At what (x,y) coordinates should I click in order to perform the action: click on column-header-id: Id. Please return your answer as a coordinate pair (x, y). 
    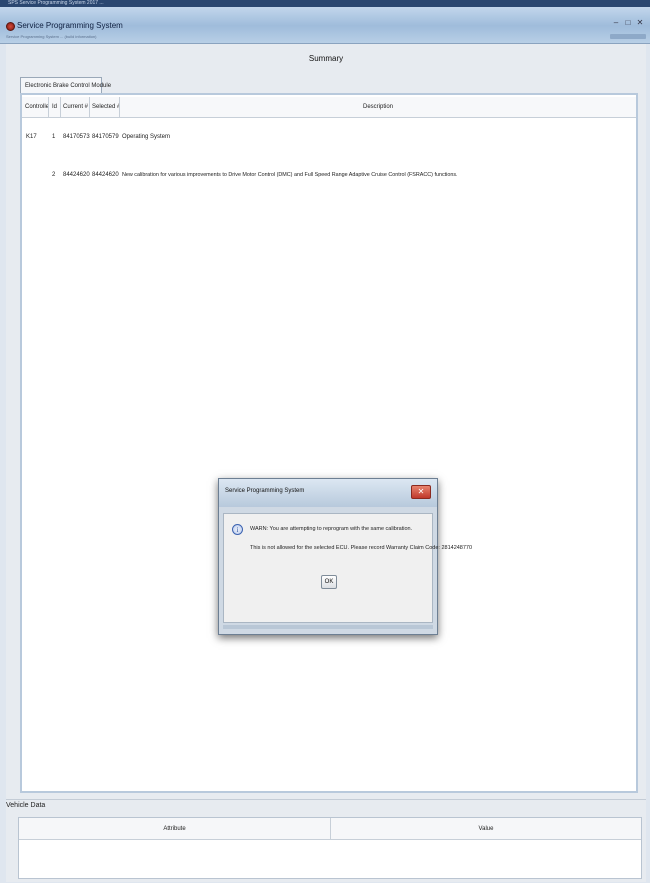
    Looking at the image, I should click on (55, 107).